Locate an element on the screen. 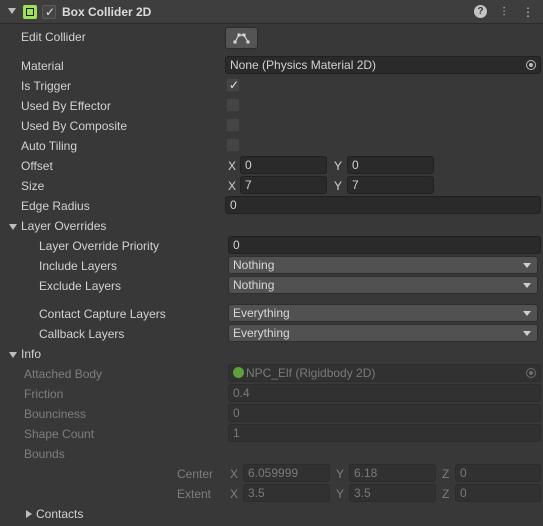 This screenshot has height=526, width=543. edit-shape-icon is located at coordinates (241, 38).